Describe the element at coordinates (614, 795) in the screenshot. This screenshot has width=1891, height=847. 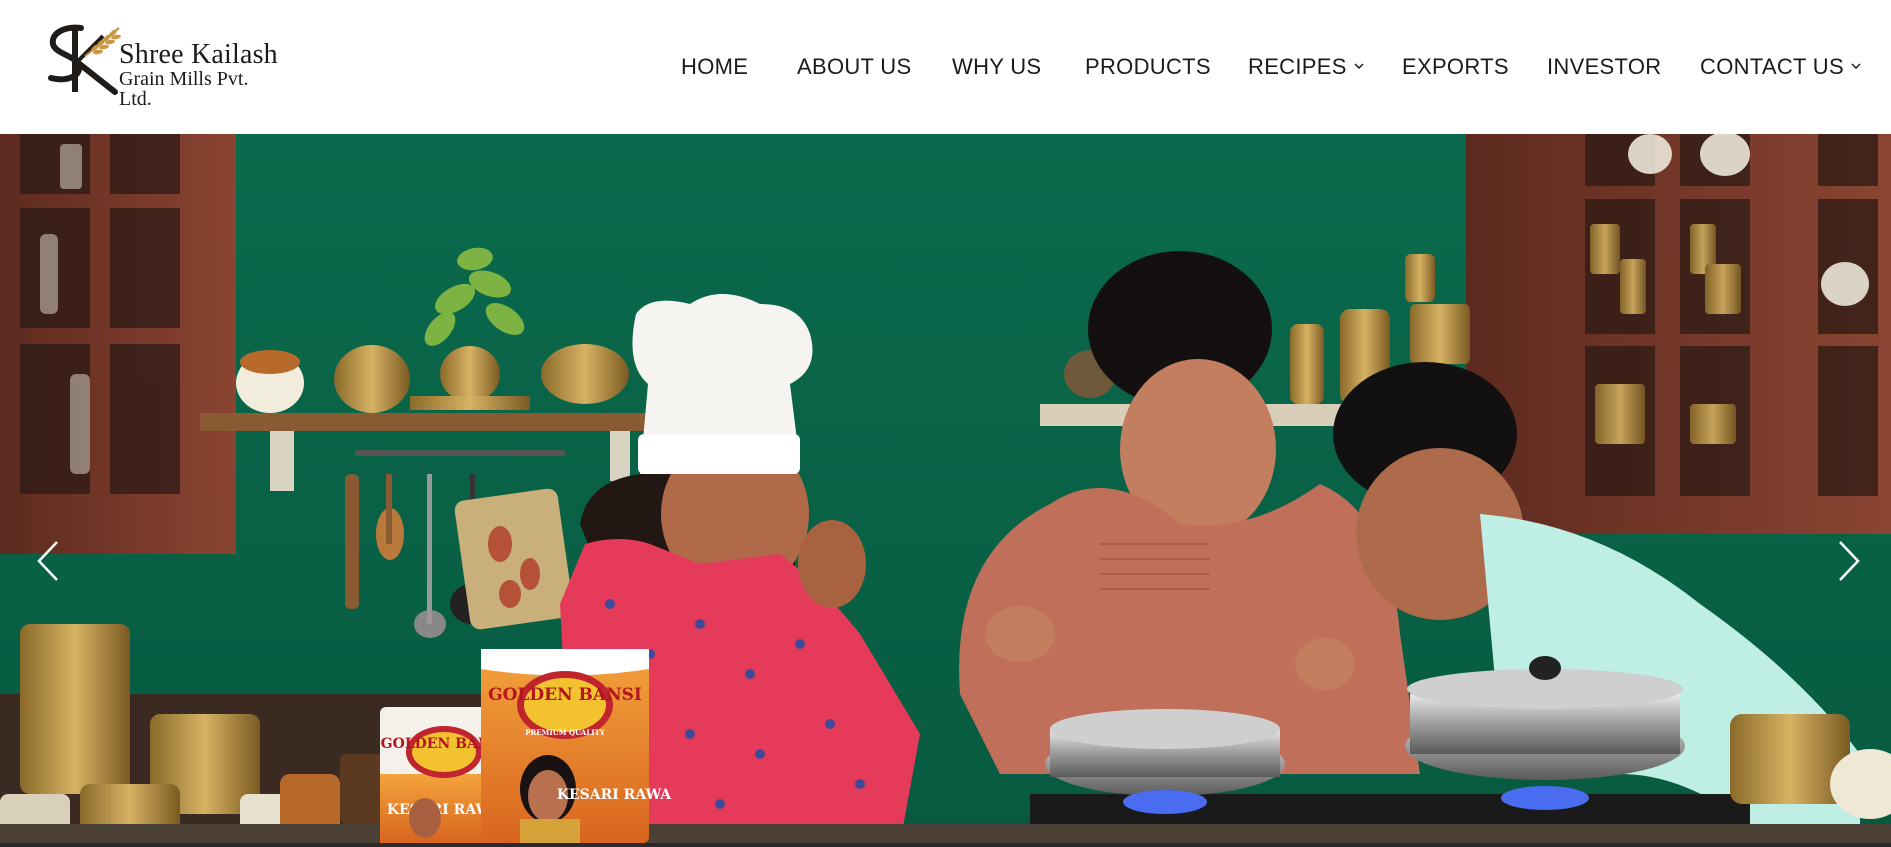
I see `pack-front-name: KESARI RAWA` at that location.